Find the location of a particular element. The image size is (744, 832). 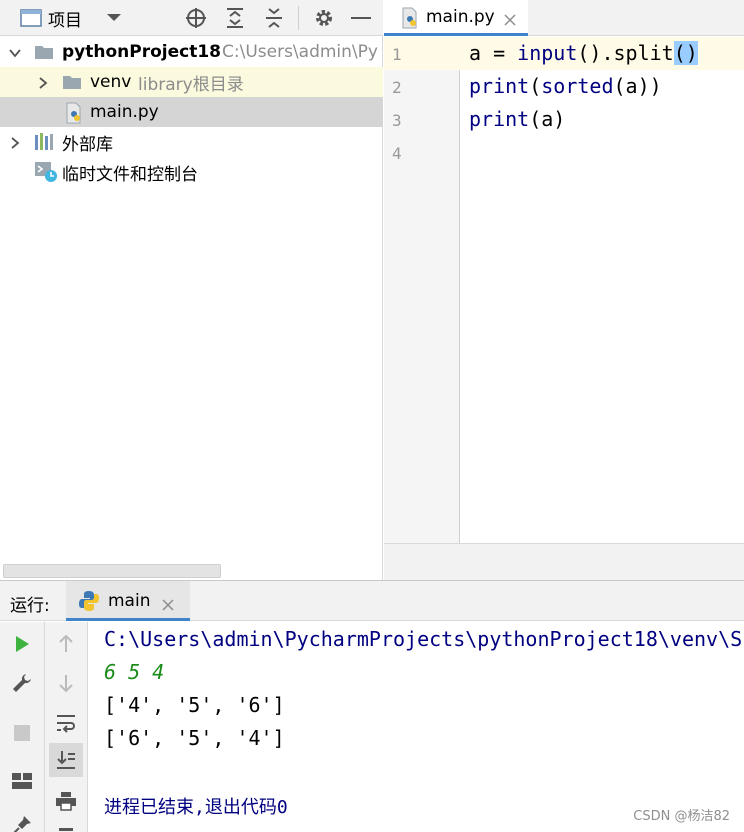

project-toolbar: 项目 is located at coordinates (191, 18).